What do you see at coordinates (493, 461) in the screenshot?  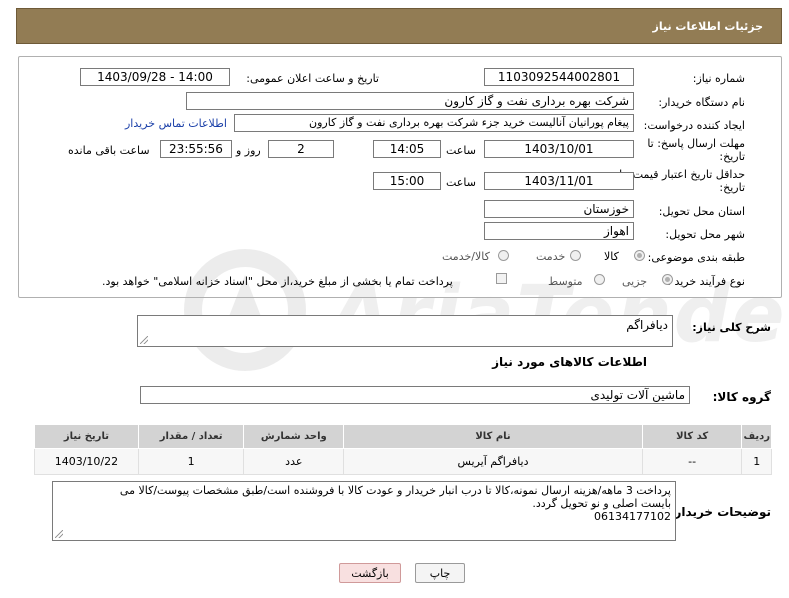 I see `row-name: دیافراگم آیریس` at bounding box center [493, 461].